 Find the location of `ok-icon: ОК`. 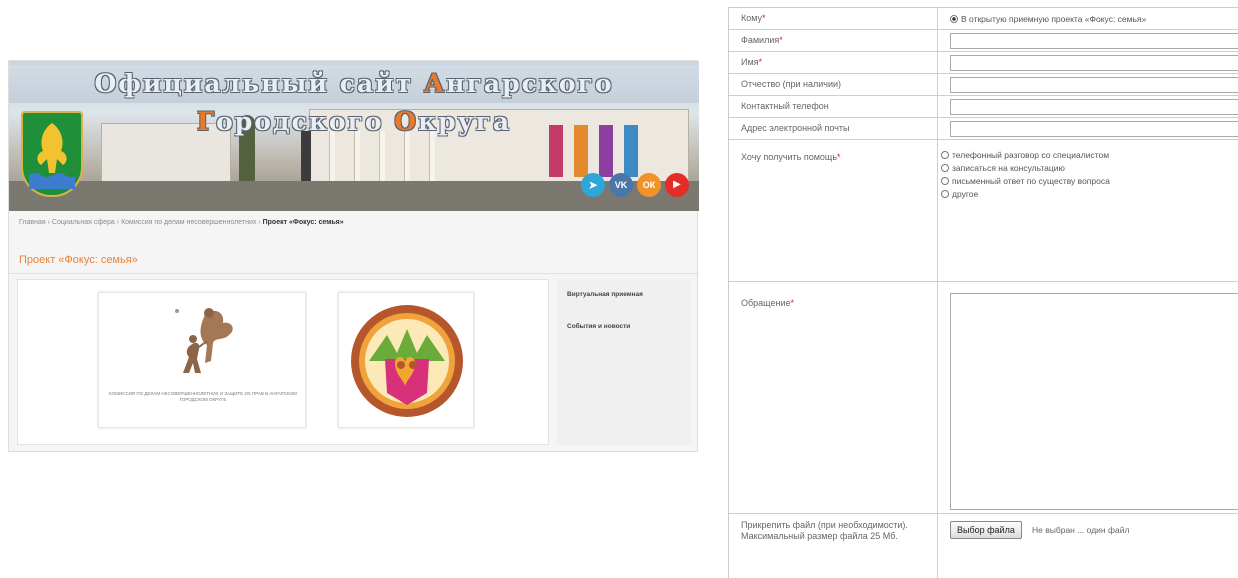

ok-icon: ОК is located at coordinates (649, 185).